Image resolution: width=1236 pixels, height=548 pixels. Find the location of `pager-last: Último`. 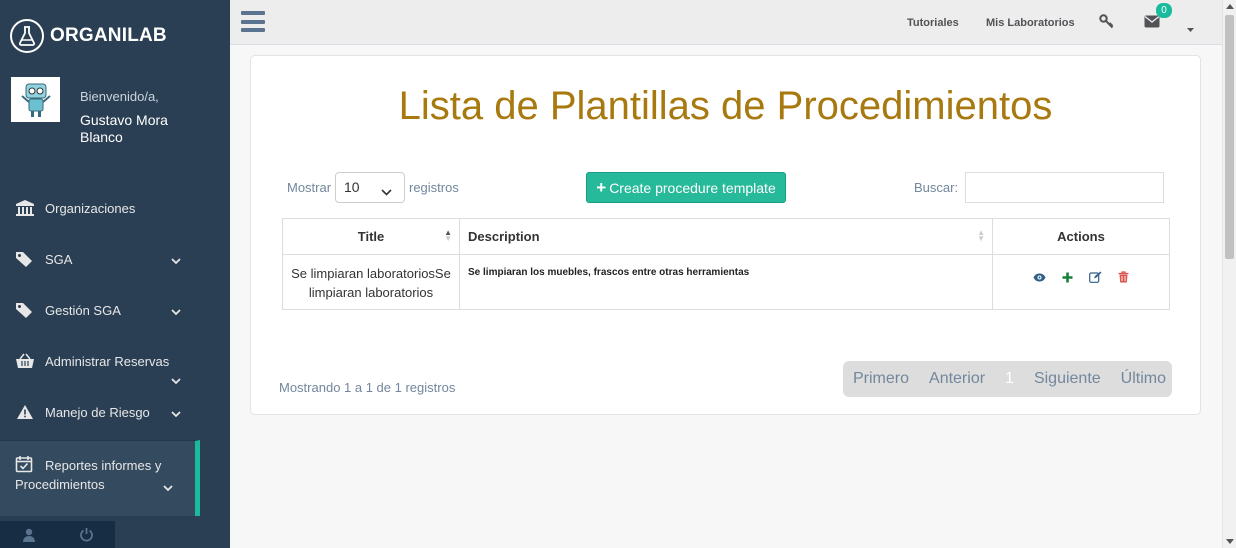

pager-last: Último is located at coordinates (1143, 379).